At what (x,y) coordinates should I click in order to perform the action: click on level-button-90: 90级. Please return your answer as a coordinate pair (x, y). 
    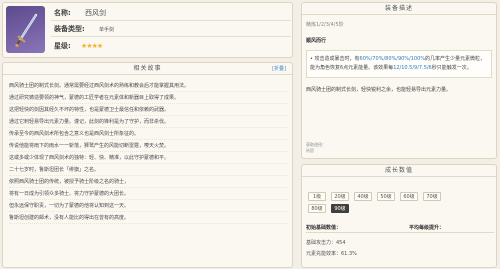
    Looking at the image, I should click on (340, 208).